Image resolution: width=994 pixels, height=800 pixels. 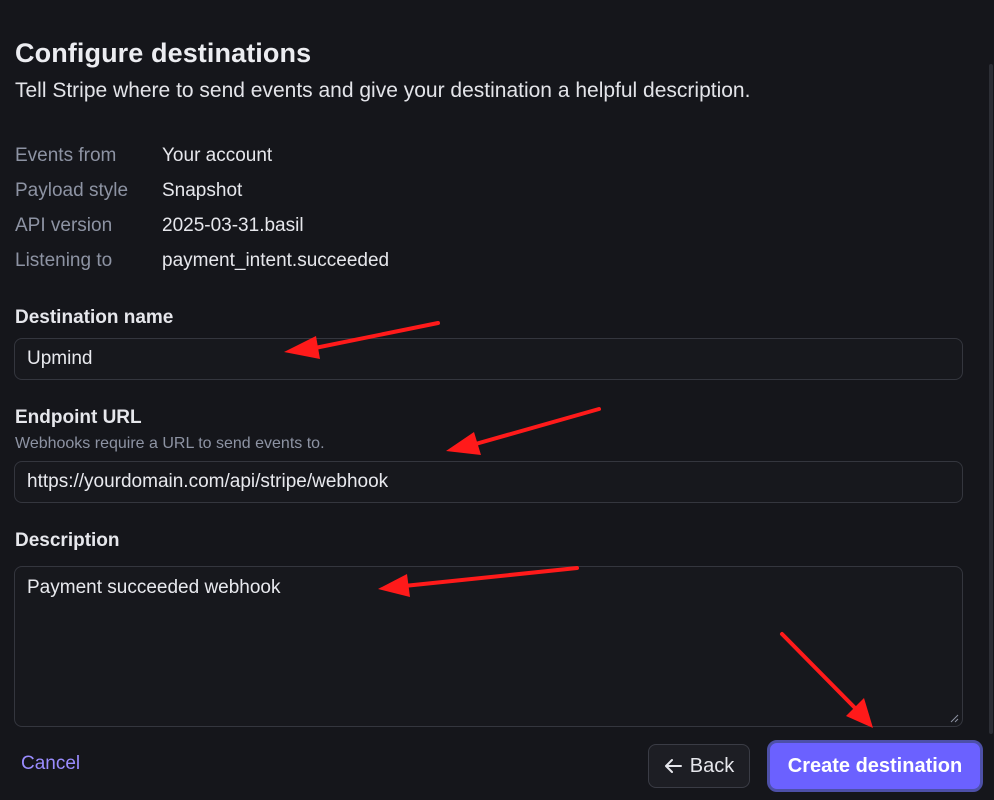 I want to click on summary-row-listening-to: Listening to payment_intent.succeeded, so click(x=315, y=260).